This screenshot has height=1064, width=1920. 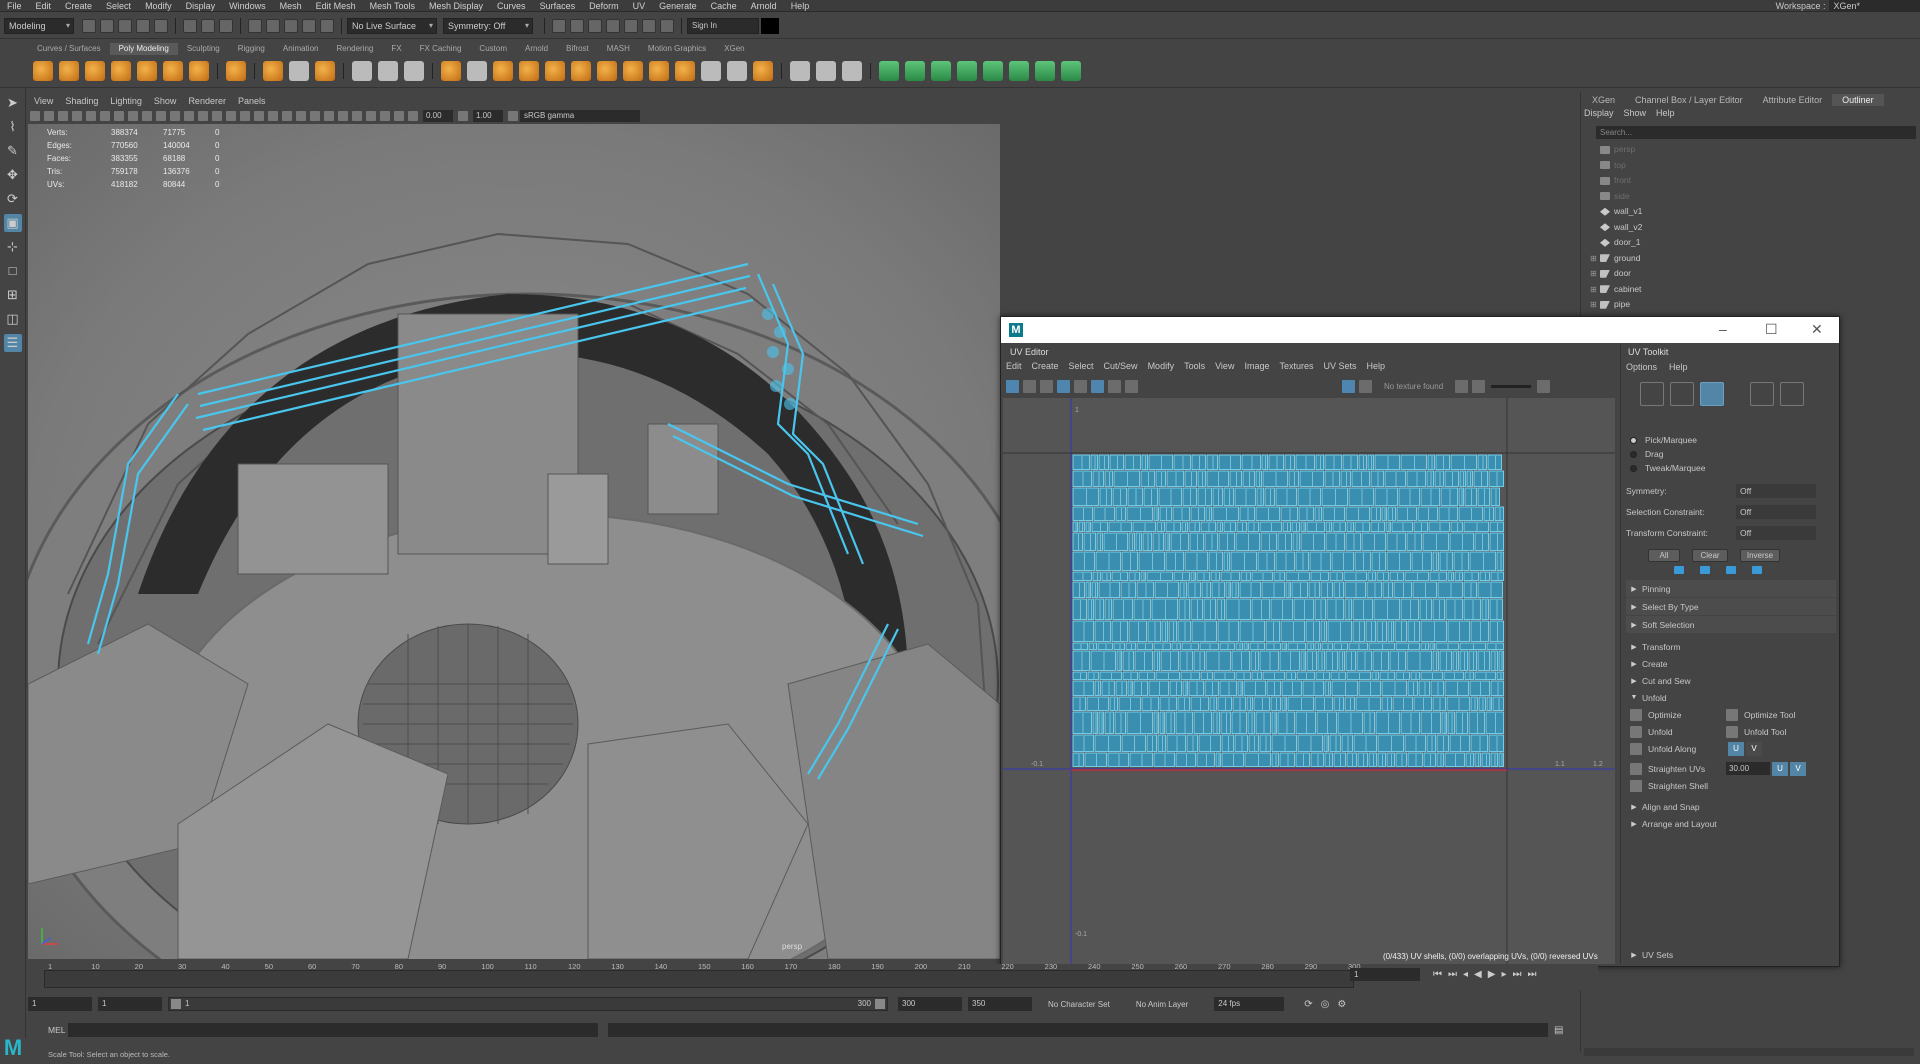 I want to click on straighten-uvs-button: Straighten UVs, so click(x=1678, y=768).